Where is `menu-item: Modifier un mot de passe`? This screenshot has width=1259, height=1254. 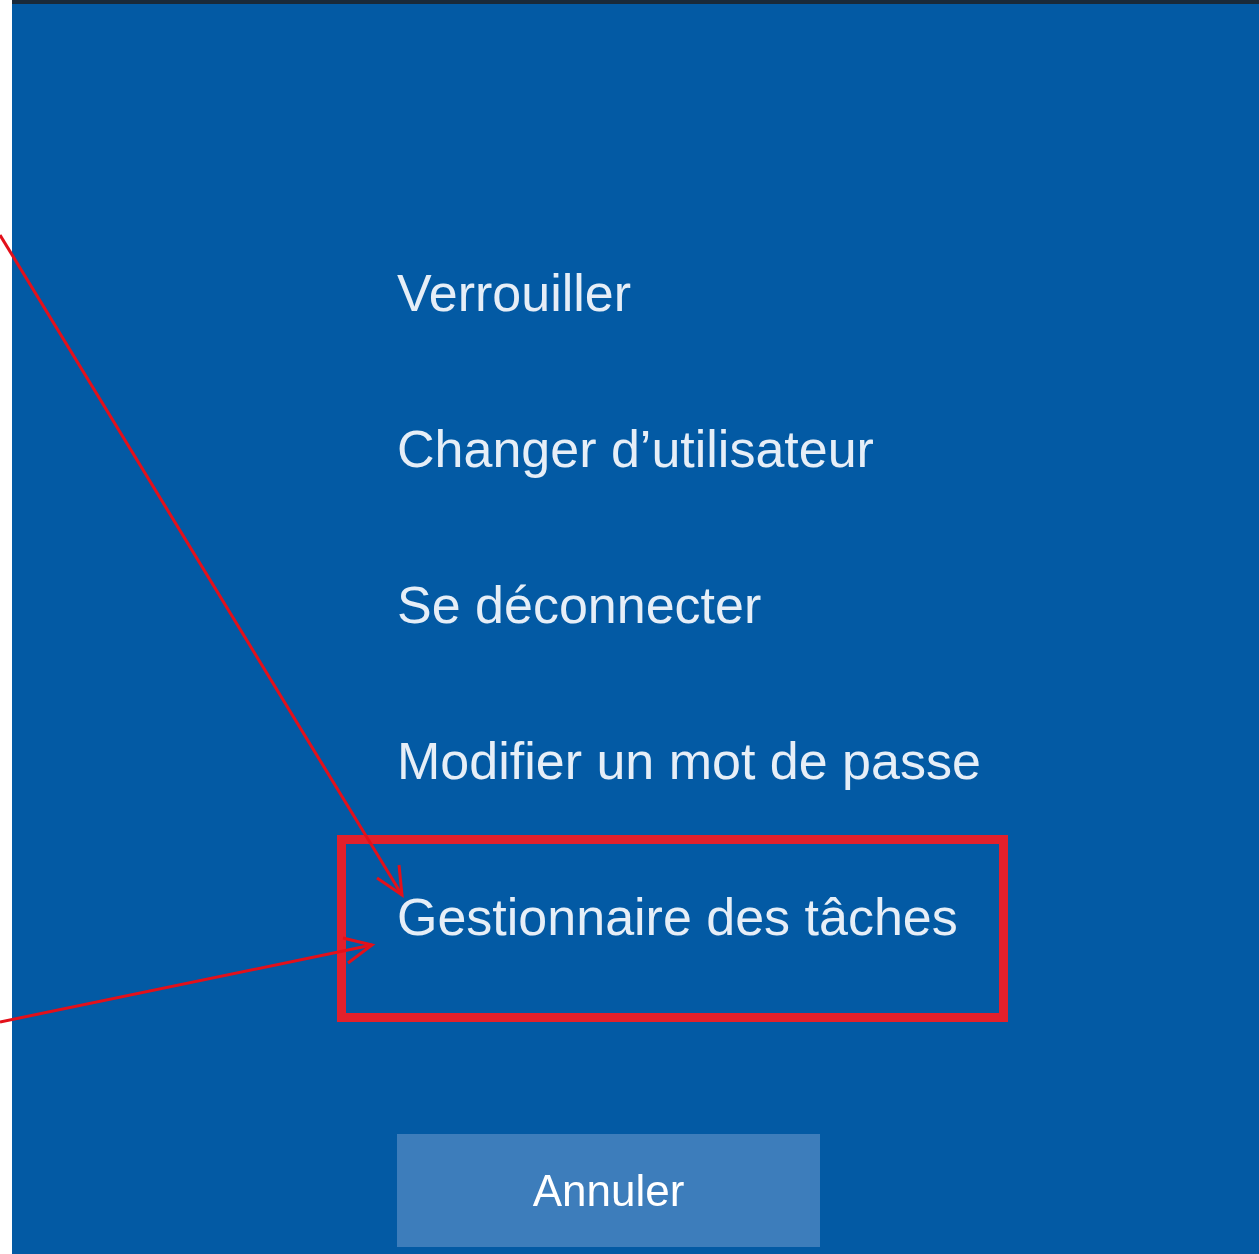 menu-item: Modifier un mot de passe is located at coordinates (689, 761).